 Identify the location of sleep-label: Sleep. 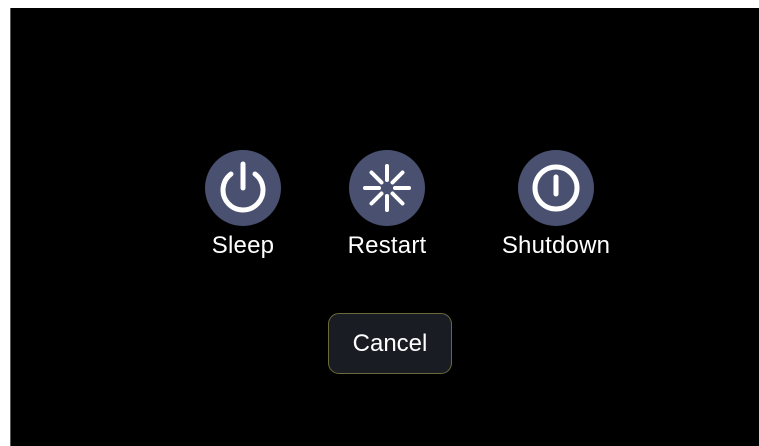
(243, 245).